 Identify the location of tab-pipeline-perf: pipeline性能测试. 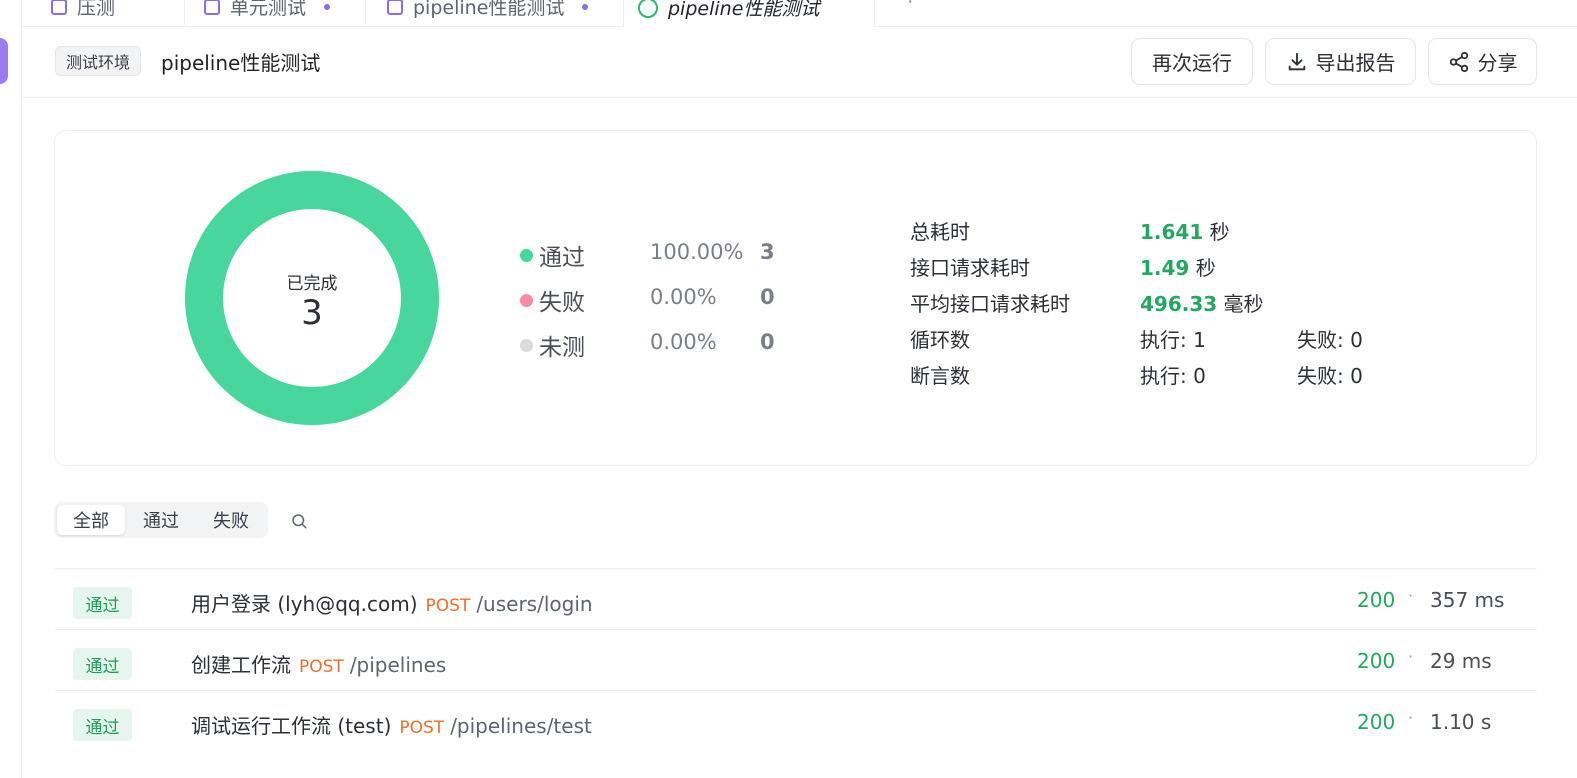
(505, 12).